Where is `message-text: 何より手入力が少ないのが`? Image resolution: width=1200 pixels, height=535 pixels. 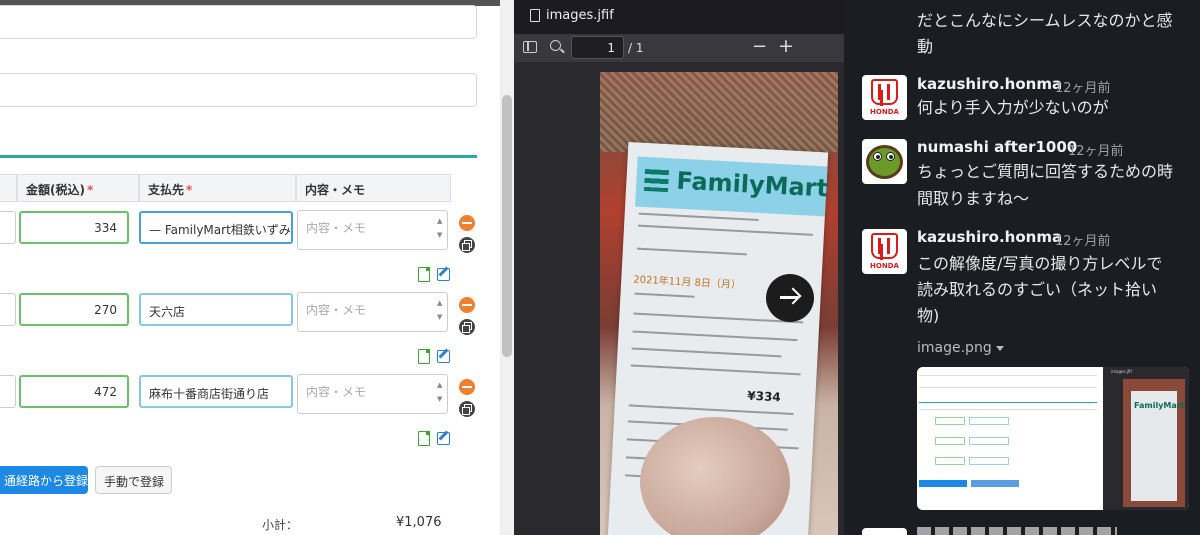 message-text: 何より手入力が少ないのが is located at coordinates (1013, 107).